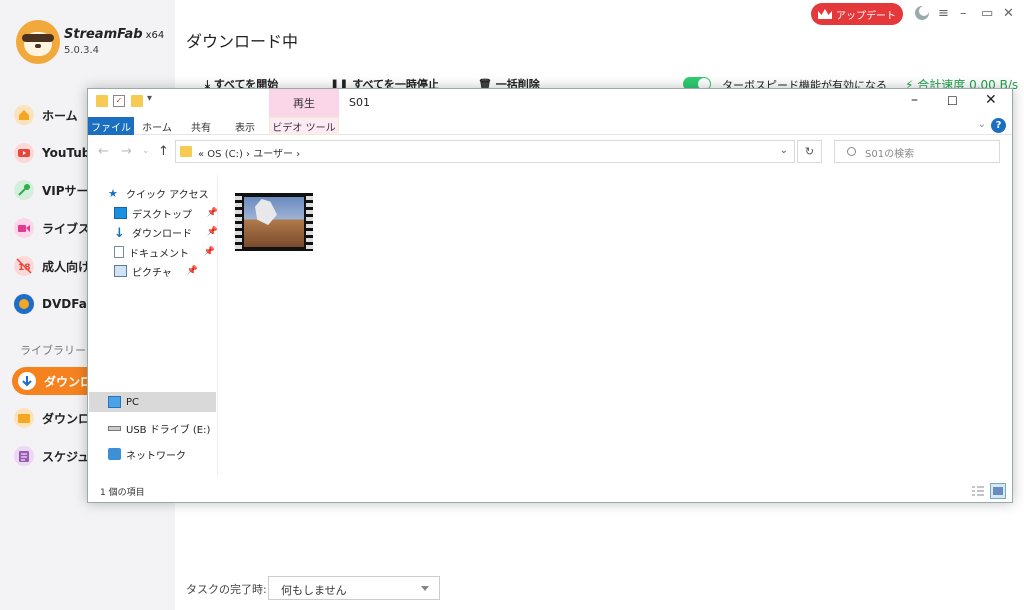 The width and height of the screenshot is (1024, 610). I want to click on video-file-thumbnail, so click(274, 222).